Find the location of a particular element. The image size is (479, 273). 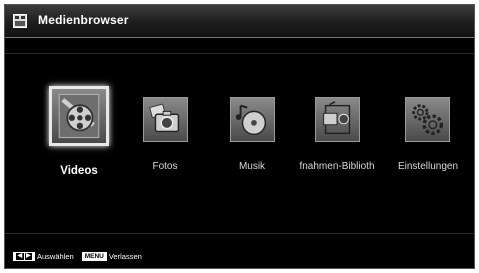

recording-library-icon is located at coordinates (337, 118).